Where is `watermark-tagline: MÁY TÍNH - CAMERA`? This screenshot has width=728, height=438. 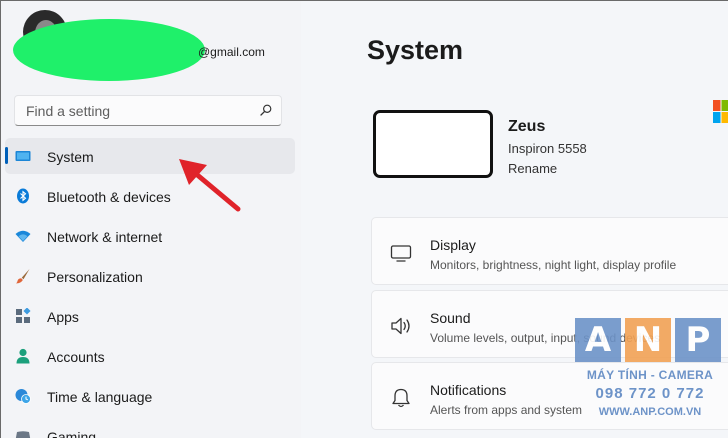 watermark-tagline: MÁY TÍNH - CAMERA is located at coordinates (650, 375).